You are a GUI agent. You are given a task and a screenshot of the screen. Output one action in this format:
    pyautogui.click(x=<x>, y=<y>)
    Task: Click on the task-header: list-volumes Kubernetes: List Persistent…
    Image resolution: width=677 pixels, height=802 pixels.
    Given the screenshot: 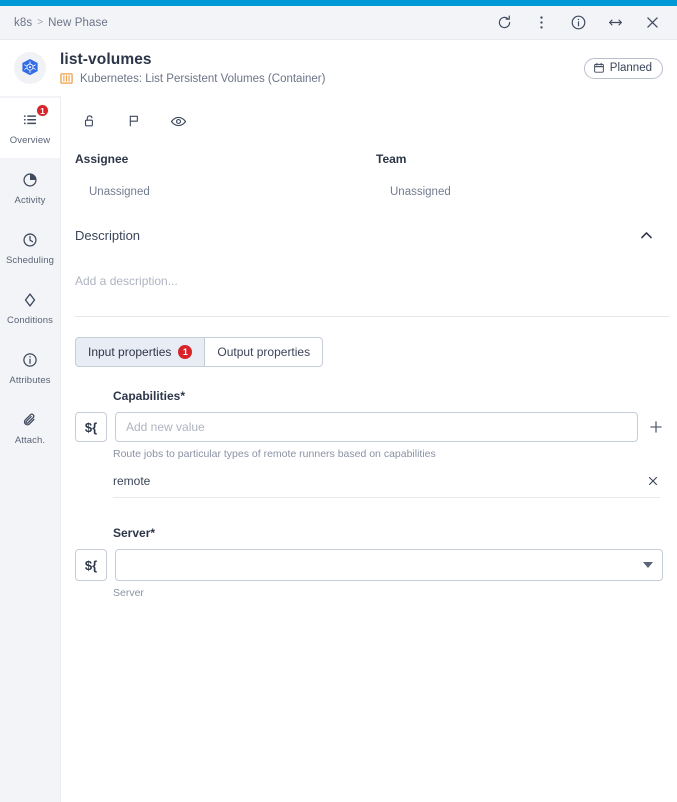 What is the action you would take?
    pyautogui.click(x=338, y=68)
    